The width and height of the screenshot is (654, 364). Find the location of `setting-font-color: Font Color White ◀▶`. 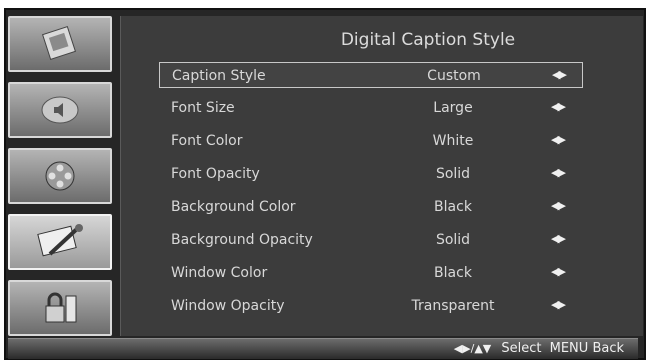

setting-font-color: Font Color White ◀▶ is located at coordinates (371, 141).